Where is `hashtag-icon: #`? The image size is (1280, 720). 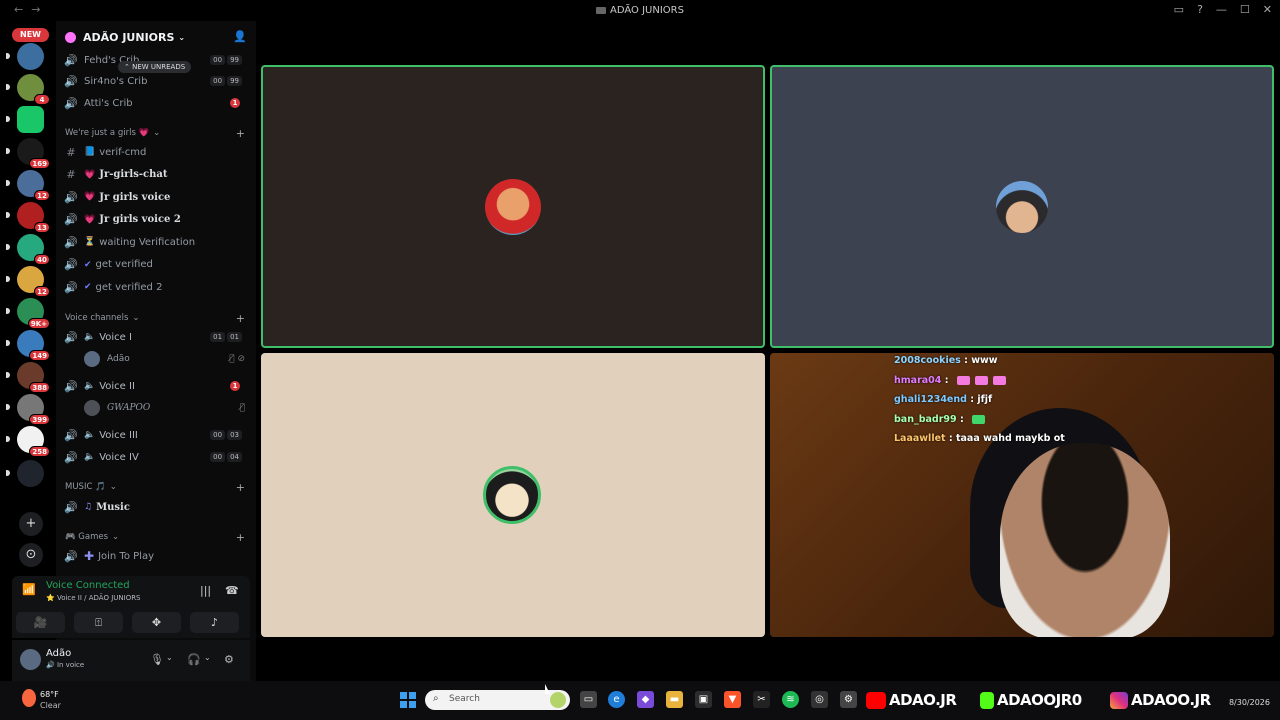
hashtag-icon: # is located at coordinates (71, 152).